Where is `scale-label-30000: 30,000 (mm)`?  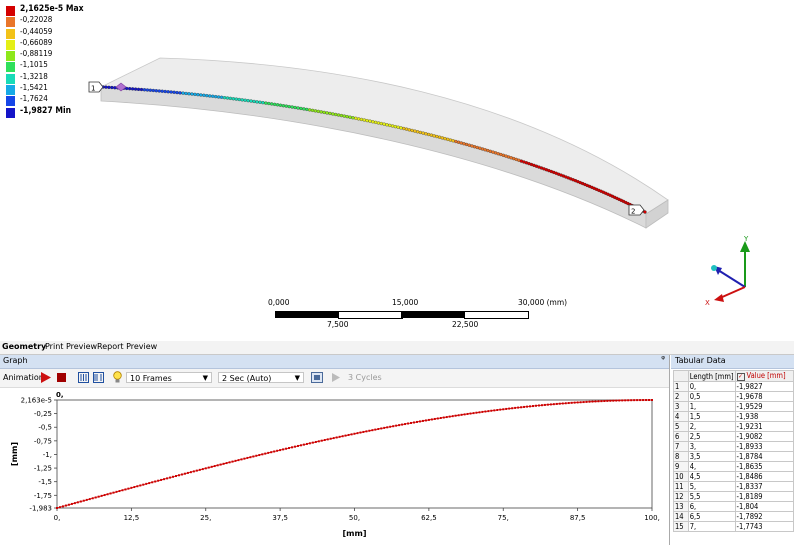 scale-label-30000: 30,000 (mm) is located at coordinates (543, 302).